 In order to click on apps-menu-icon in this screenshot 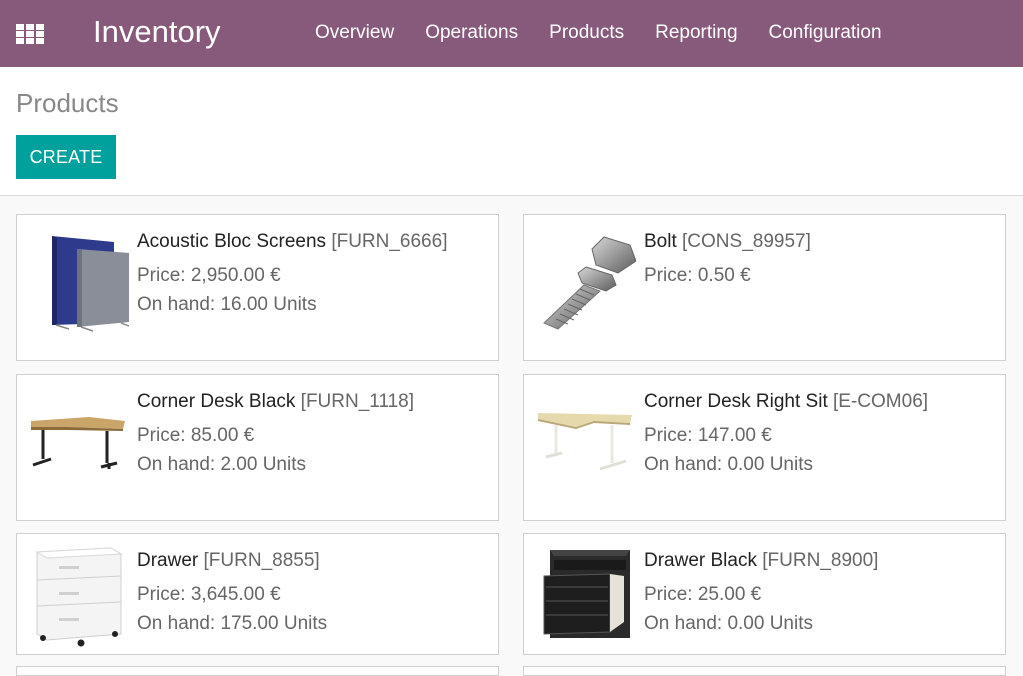, I will do `click(30, 34)`.